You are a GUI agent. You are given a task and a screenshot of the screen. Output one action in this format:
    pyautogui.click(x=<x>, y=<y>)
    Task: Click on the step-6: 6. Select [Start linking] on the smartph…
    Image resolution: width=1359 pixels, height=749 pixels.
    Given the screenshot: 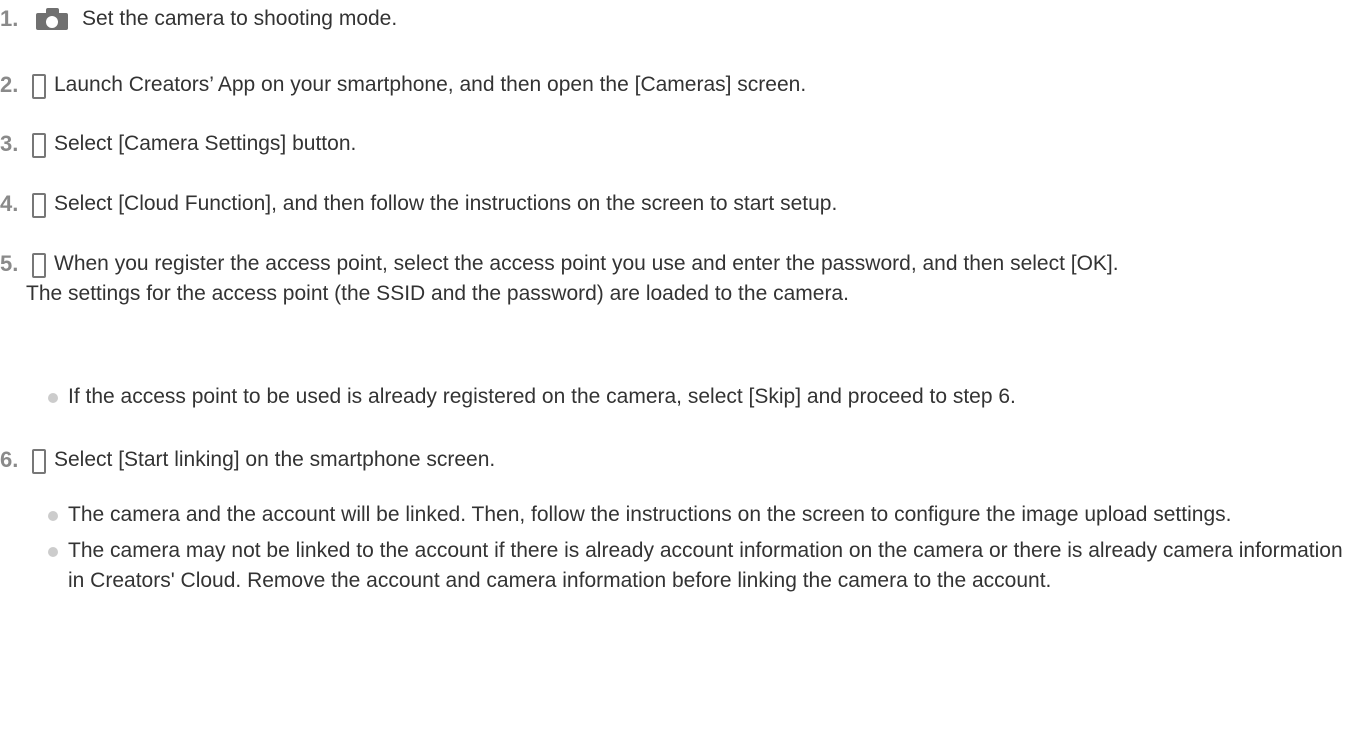 What is the action you would take?
    pyautogui.click(x=665, y=460)
    